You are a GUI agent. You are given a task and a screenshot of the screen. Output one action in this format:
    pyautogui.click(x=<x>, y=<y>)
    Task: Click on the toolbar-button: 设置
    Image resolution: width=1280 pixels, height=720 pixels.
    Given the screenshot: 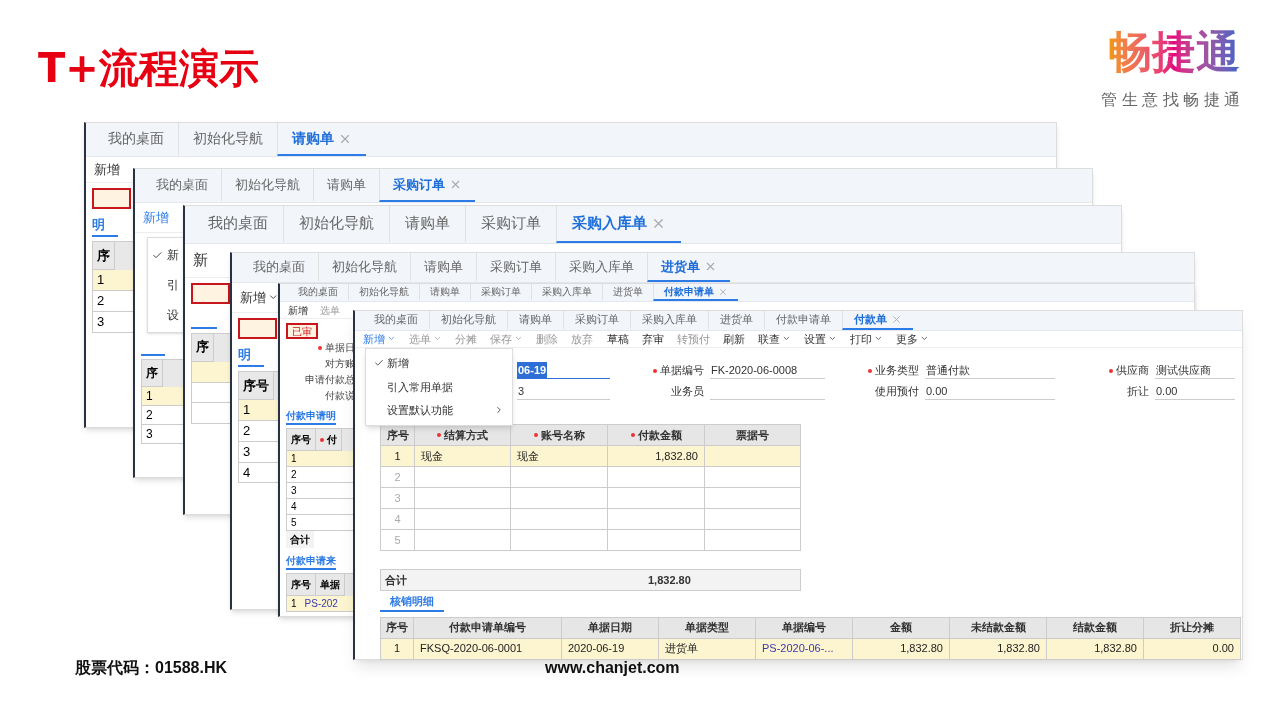 What is the action you would take?
    pyautogui.click(x=821, y=338)
    